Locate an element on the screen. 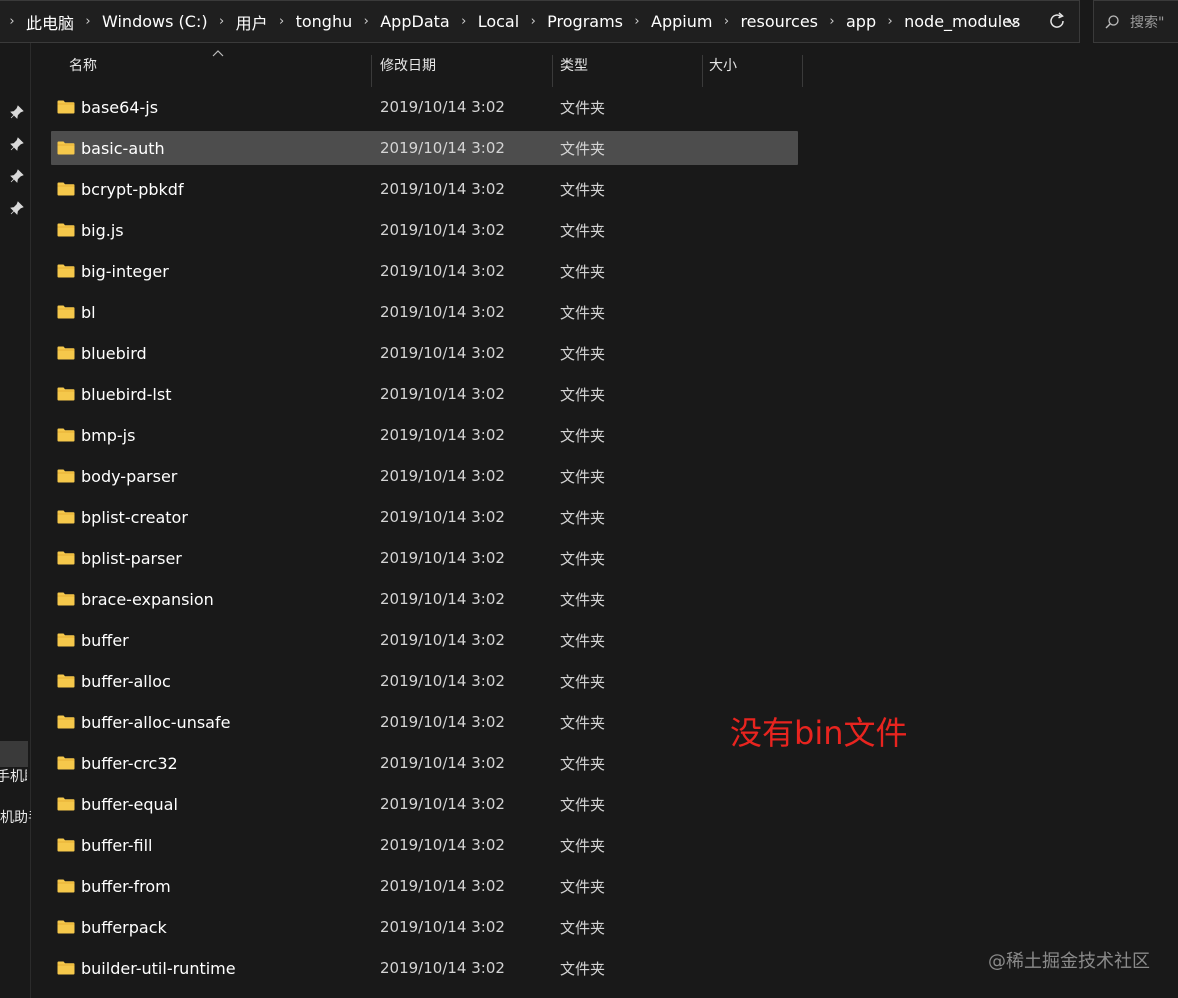 The image size is (1178, 998). refresh-button is located at coordinates (1057, 21).